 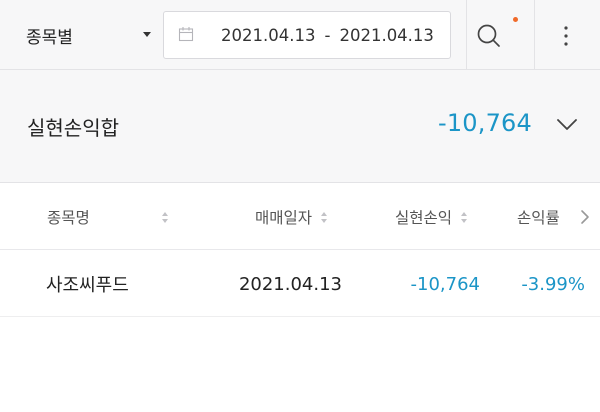 What do you see at coordinates (284, 218) in the screenshot?
I see `column-header-label: 매매일자` at bounding box center [284, 218].